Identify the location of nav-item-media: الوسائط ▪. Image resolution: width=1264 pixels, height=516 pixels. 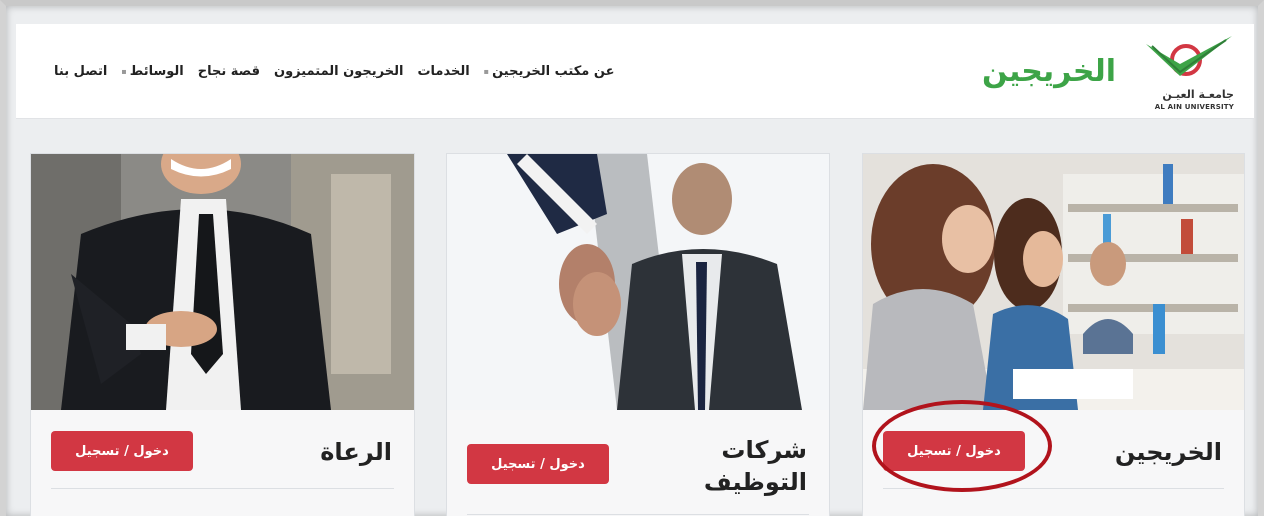
(152, 71).